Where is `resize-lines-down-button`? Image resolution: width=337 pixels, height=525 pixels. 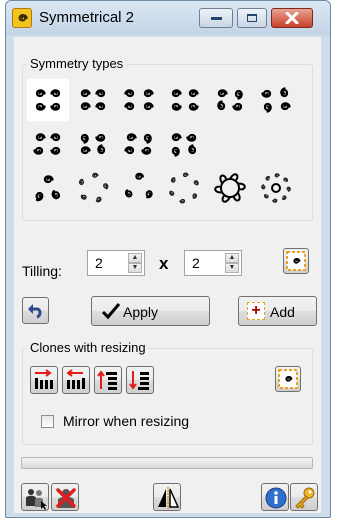
resize-lines-down-button is located at coordinates (140, 380).